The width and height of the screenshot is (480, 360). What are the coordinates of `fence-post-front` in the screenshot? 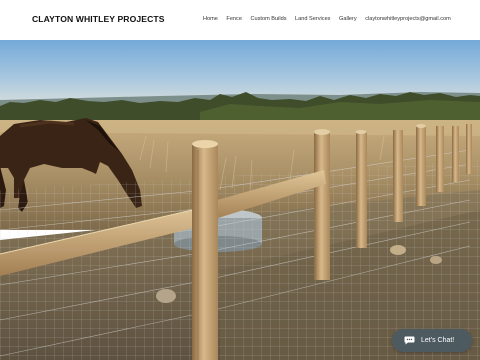 It's located at (205, 250).